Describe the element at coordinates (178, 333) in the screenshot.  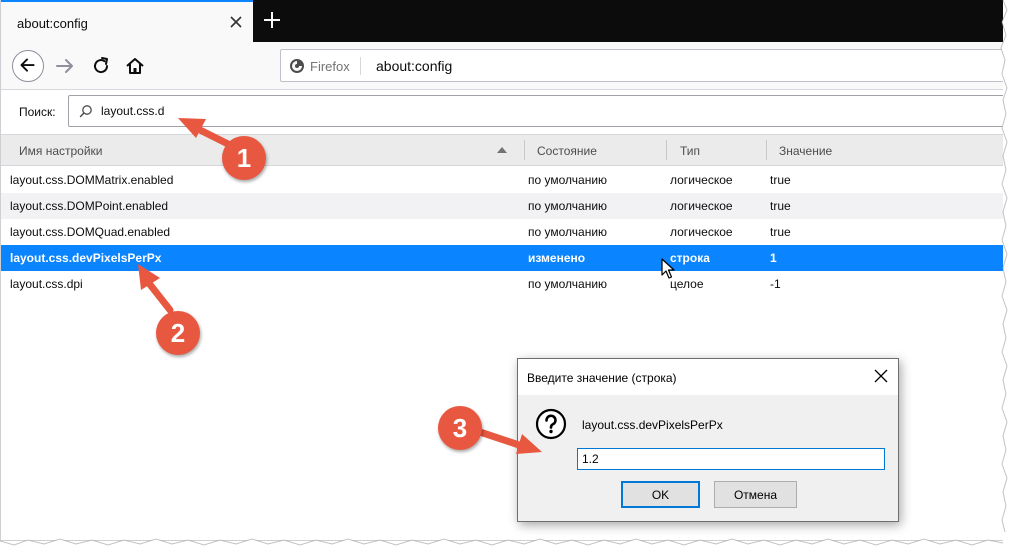
I see `callout-badge-2: 2` at that location.